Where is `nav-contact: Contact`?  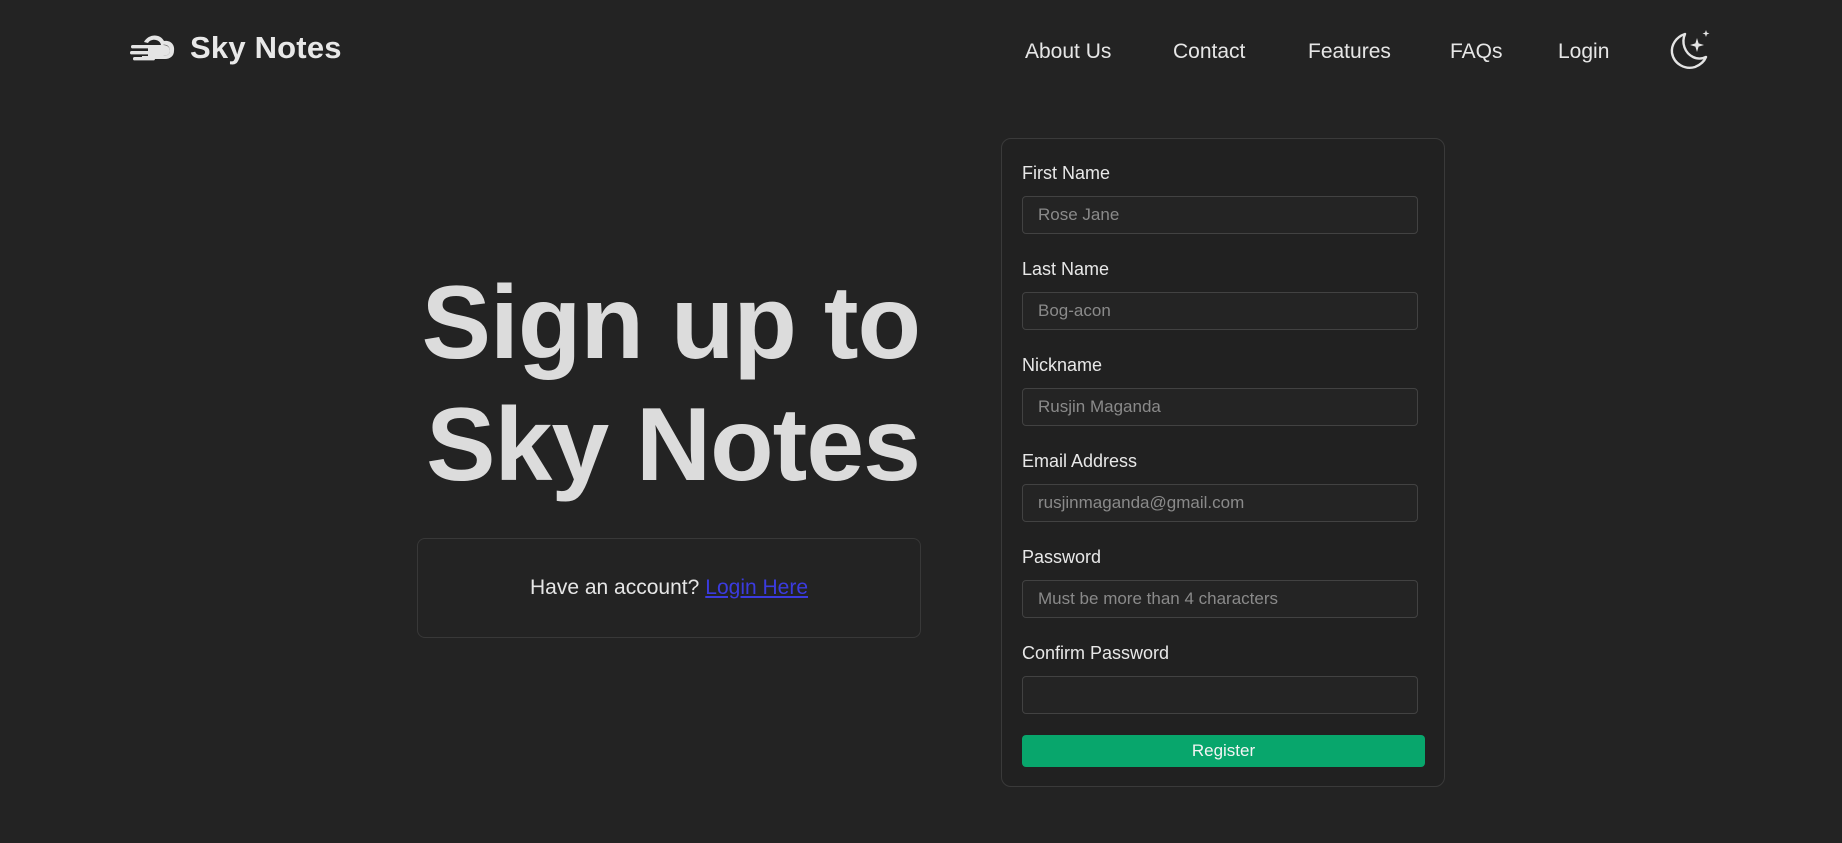 nav-contact: Contact is located at coordinates (1209, 52).